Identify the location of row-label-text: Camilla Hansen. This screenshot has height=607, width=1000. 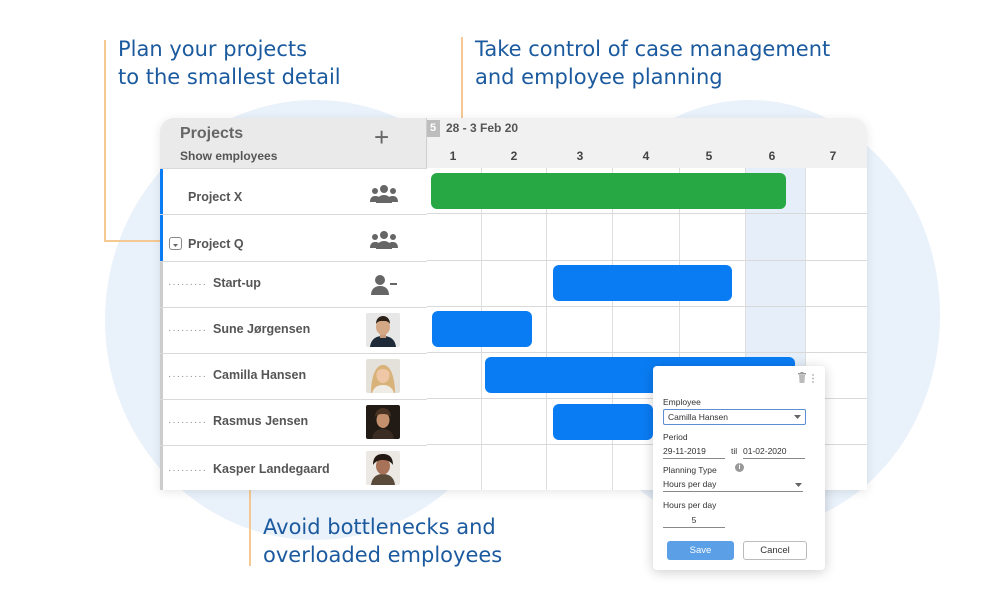
(259, 375).